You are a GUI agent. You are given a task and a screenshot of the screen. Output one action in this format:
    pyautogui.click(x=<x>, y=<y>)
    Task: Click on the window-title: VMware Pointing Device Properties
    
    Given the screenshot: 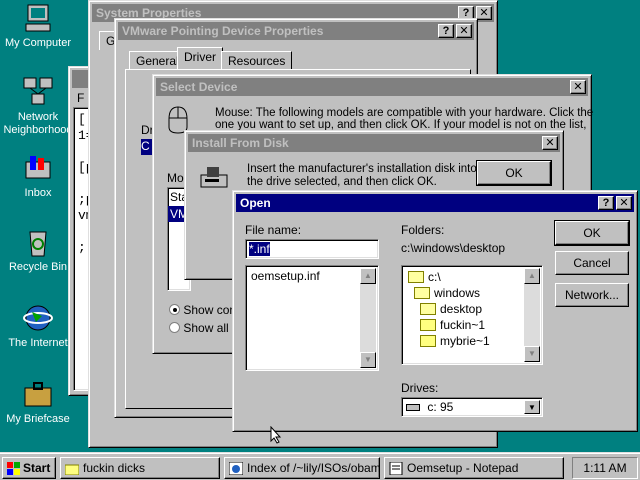 What is the action you would take?
    pyautogui.click(x=223, y=31)
    